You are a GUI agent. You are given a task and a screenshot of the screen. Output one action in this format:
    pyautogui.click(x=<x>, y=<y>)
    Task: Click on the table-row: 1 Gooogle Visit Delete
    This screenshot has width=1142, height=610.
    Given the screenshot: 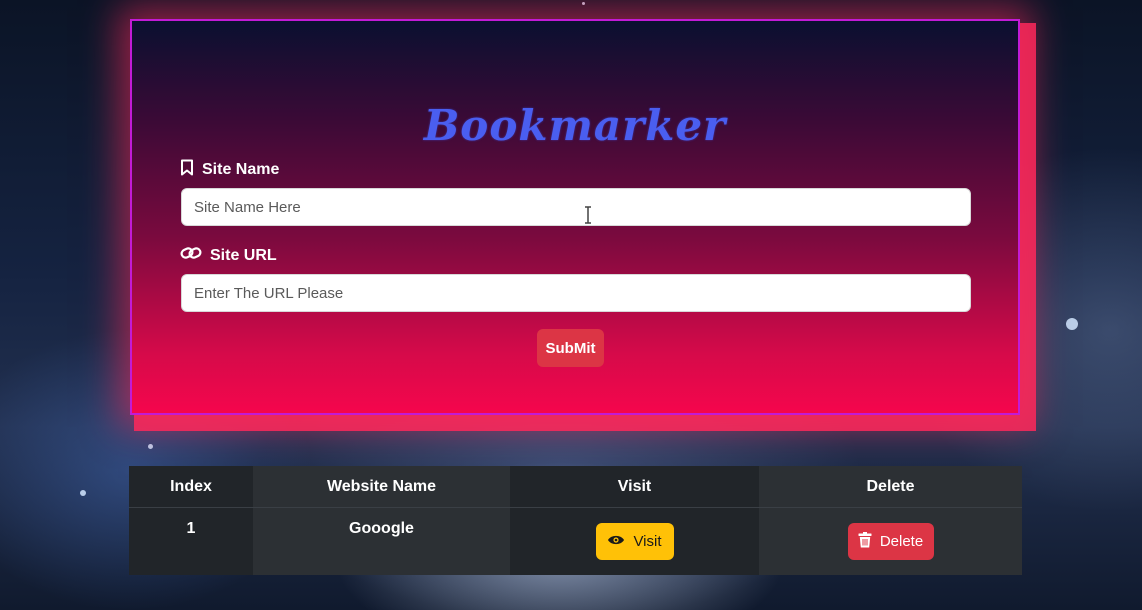 What is the action you would take?
    pyautogui.click(x=575, y=541)
    